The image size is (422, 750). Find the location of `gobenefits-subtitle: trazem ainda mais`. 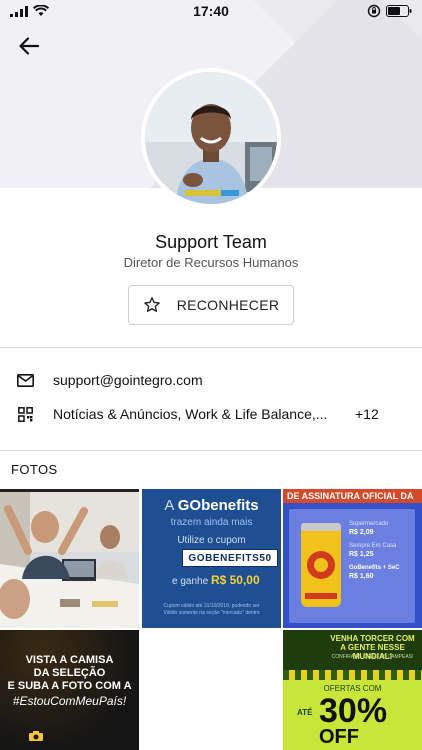

gobenefits-subtitle: trazem ainda mais is located at coordinates (211, 522).